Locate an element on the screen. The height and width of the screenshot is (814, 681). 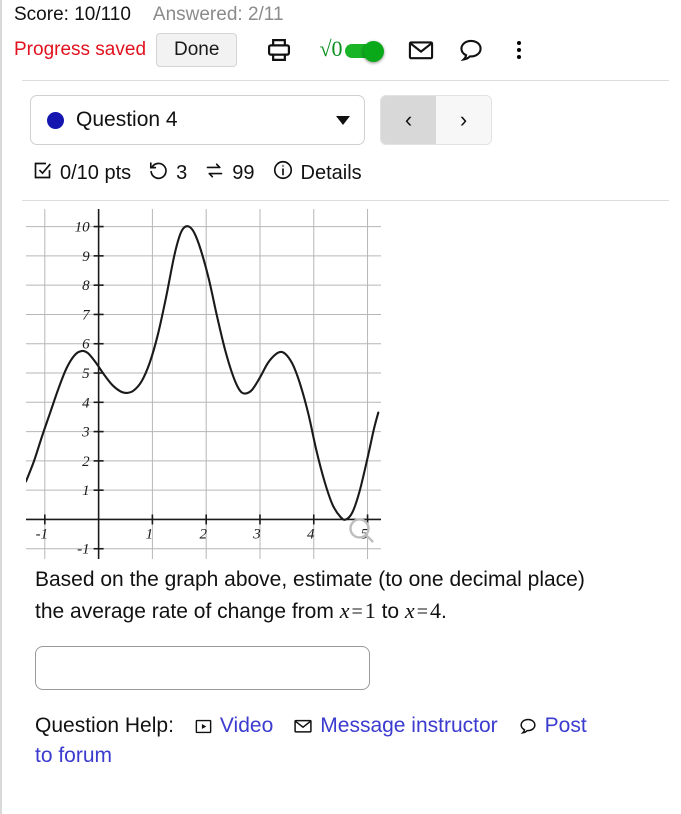
eq1-value: 1 is located at coordinates (370, 611).